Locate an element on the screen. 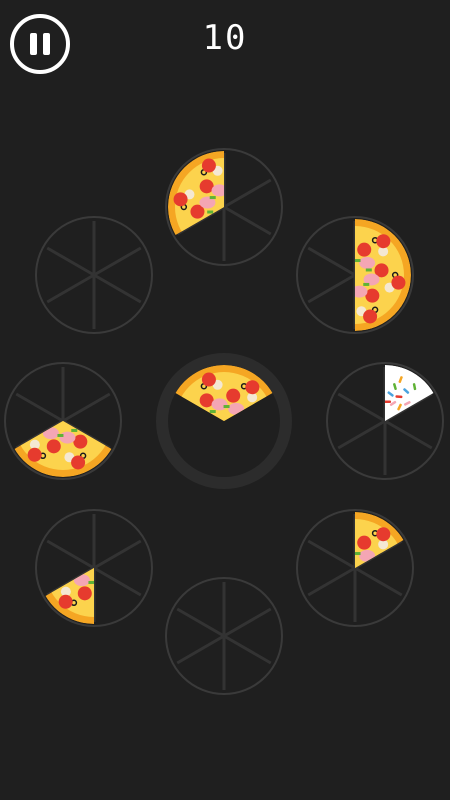 This screenshot has height=800, width=450. plate-middle-right is located at coordinates (385, 421).